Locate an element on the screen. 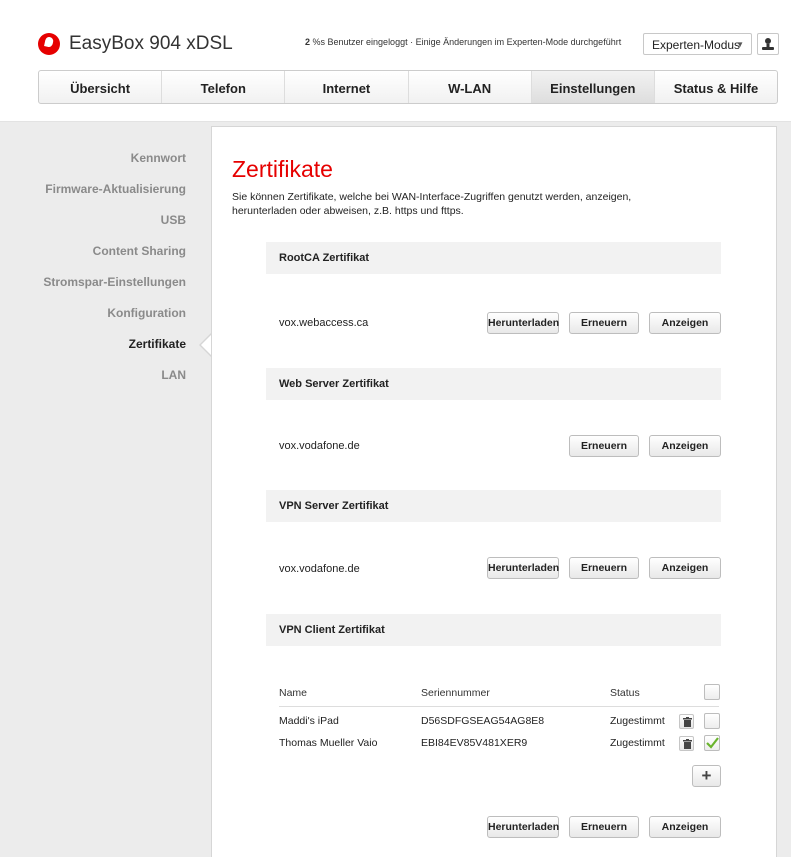 This screenshot has height=857, width=791. vpnserver-download-button: Herunterladen is located at coordinates (523, 568).